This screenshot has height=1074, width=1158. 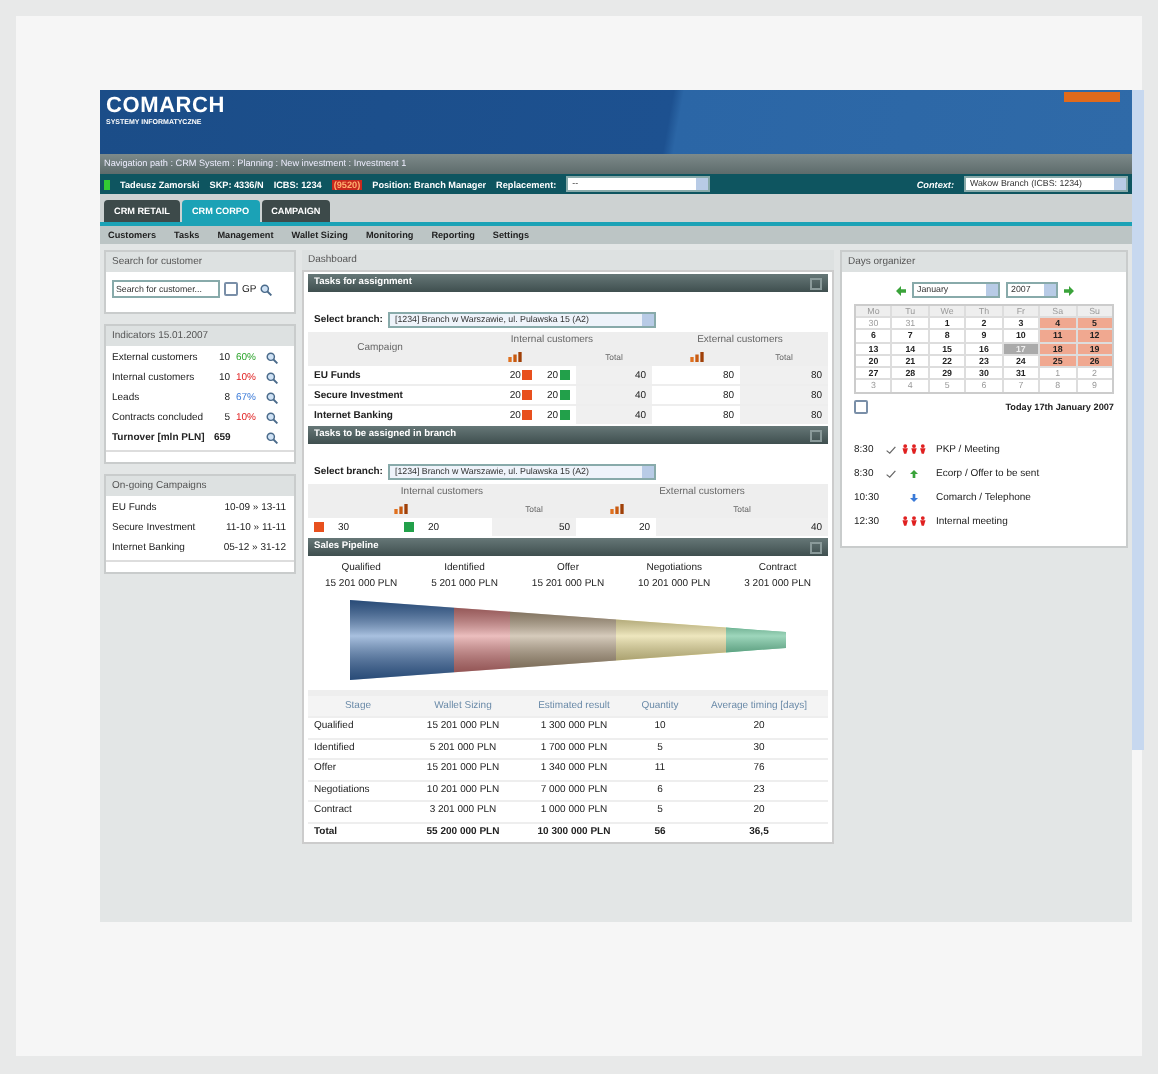 I want to click on scrollbar, so click(x=1138, y=420).